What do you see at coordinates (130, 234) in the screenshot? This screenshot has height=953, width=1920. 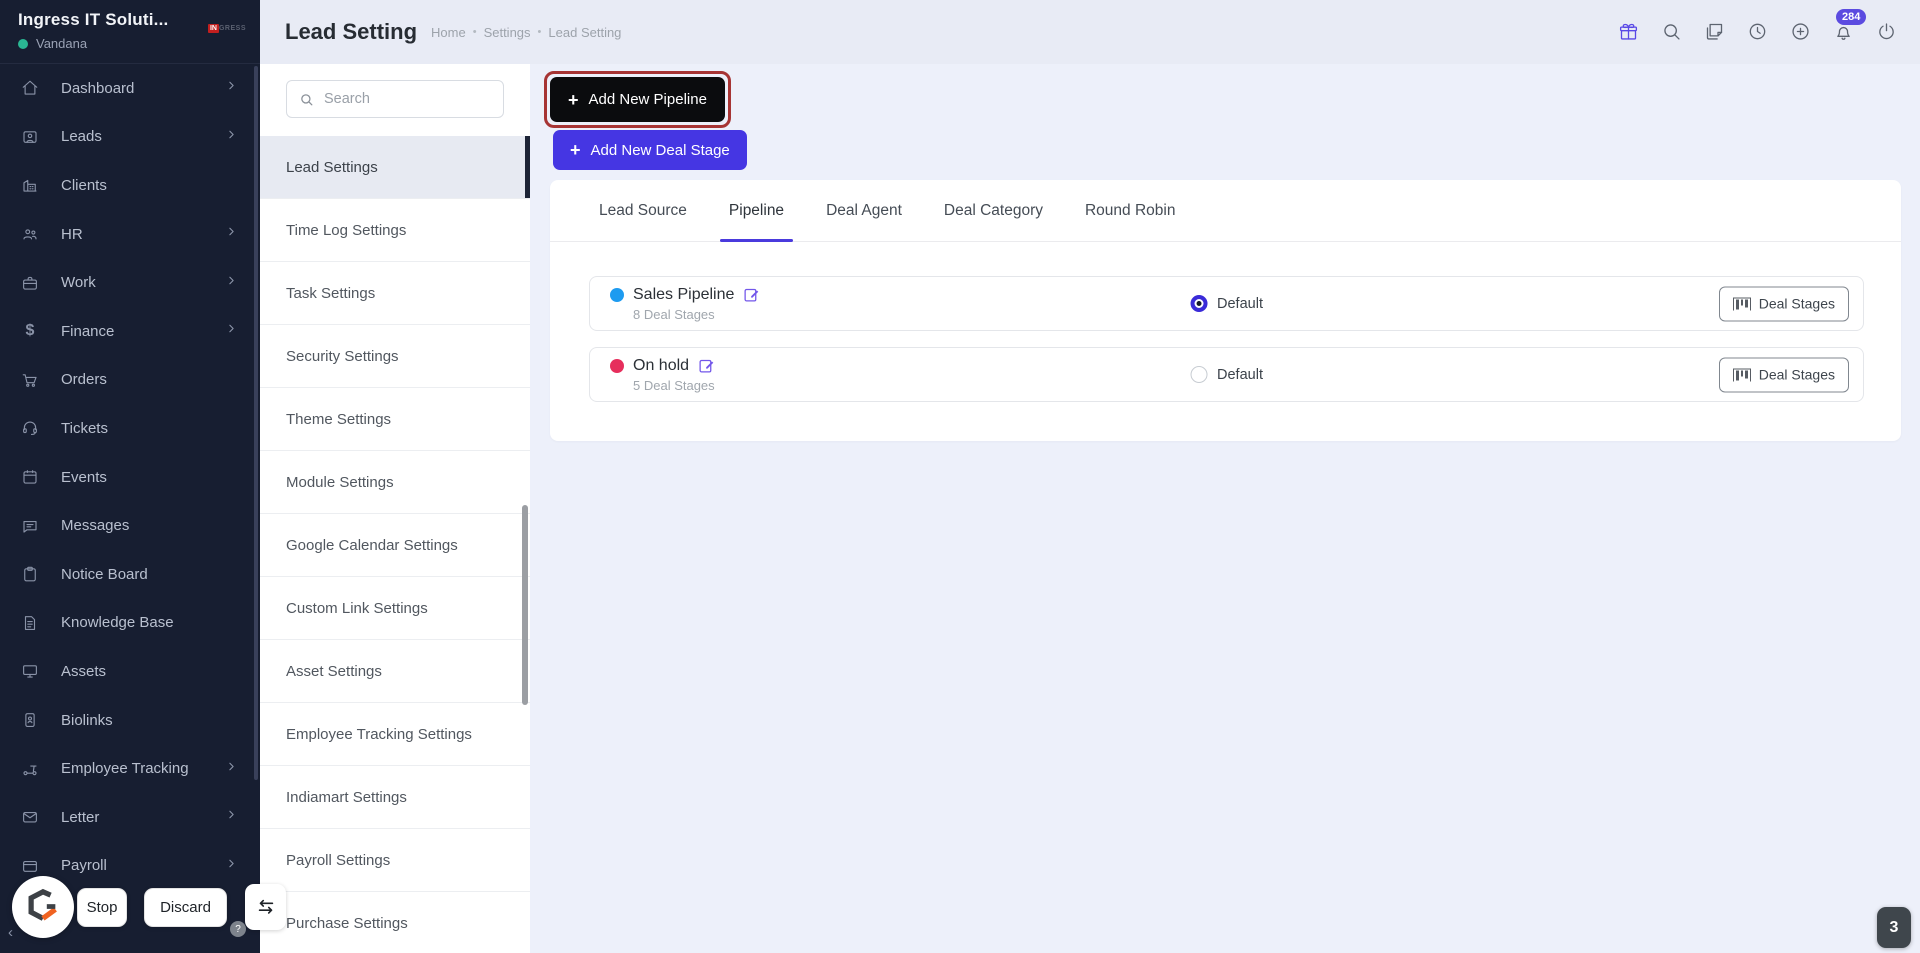 I see `sidebar-item-hr: HR` at bounding box center [130, 234].